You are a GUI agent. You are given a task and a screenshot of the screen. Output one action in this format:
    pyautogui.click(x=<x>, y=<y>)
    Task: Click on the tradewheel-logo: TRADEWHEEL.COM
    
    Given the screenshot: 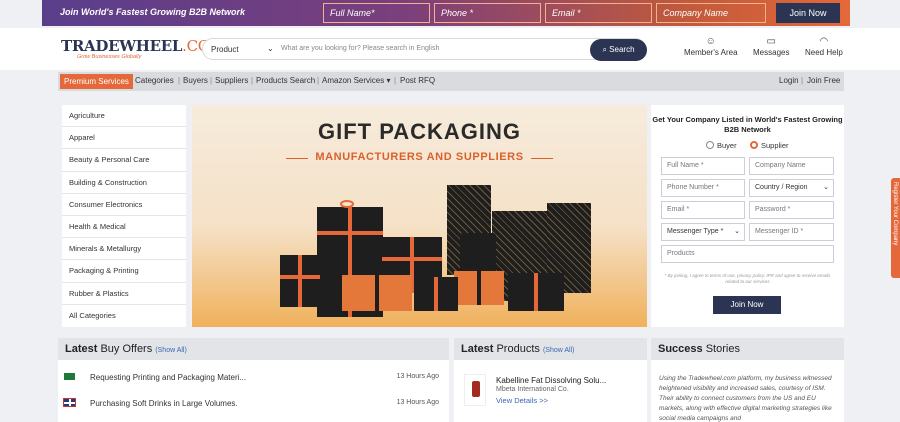 What is the action you would take?
    pyautogui.click(x=143, y=46)
    